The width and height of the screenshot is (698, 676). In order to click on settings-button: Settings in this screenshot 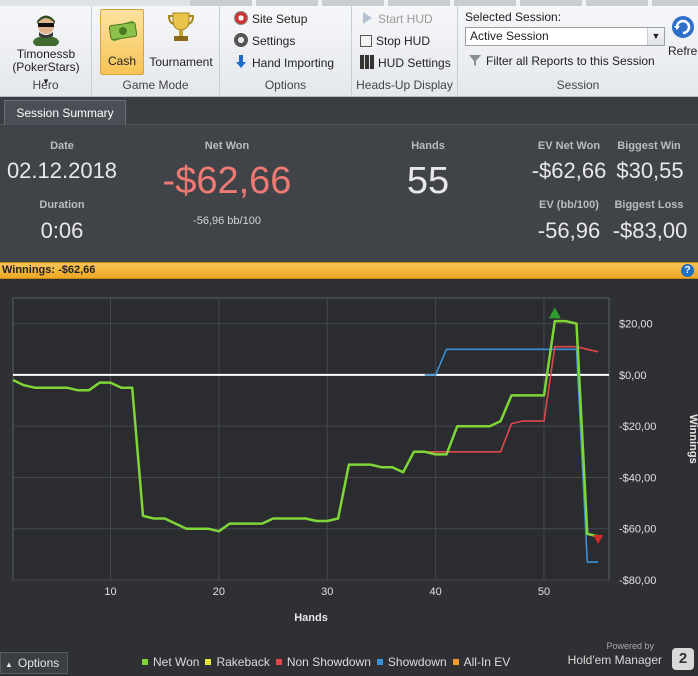, I will do `click(264, 41)`.